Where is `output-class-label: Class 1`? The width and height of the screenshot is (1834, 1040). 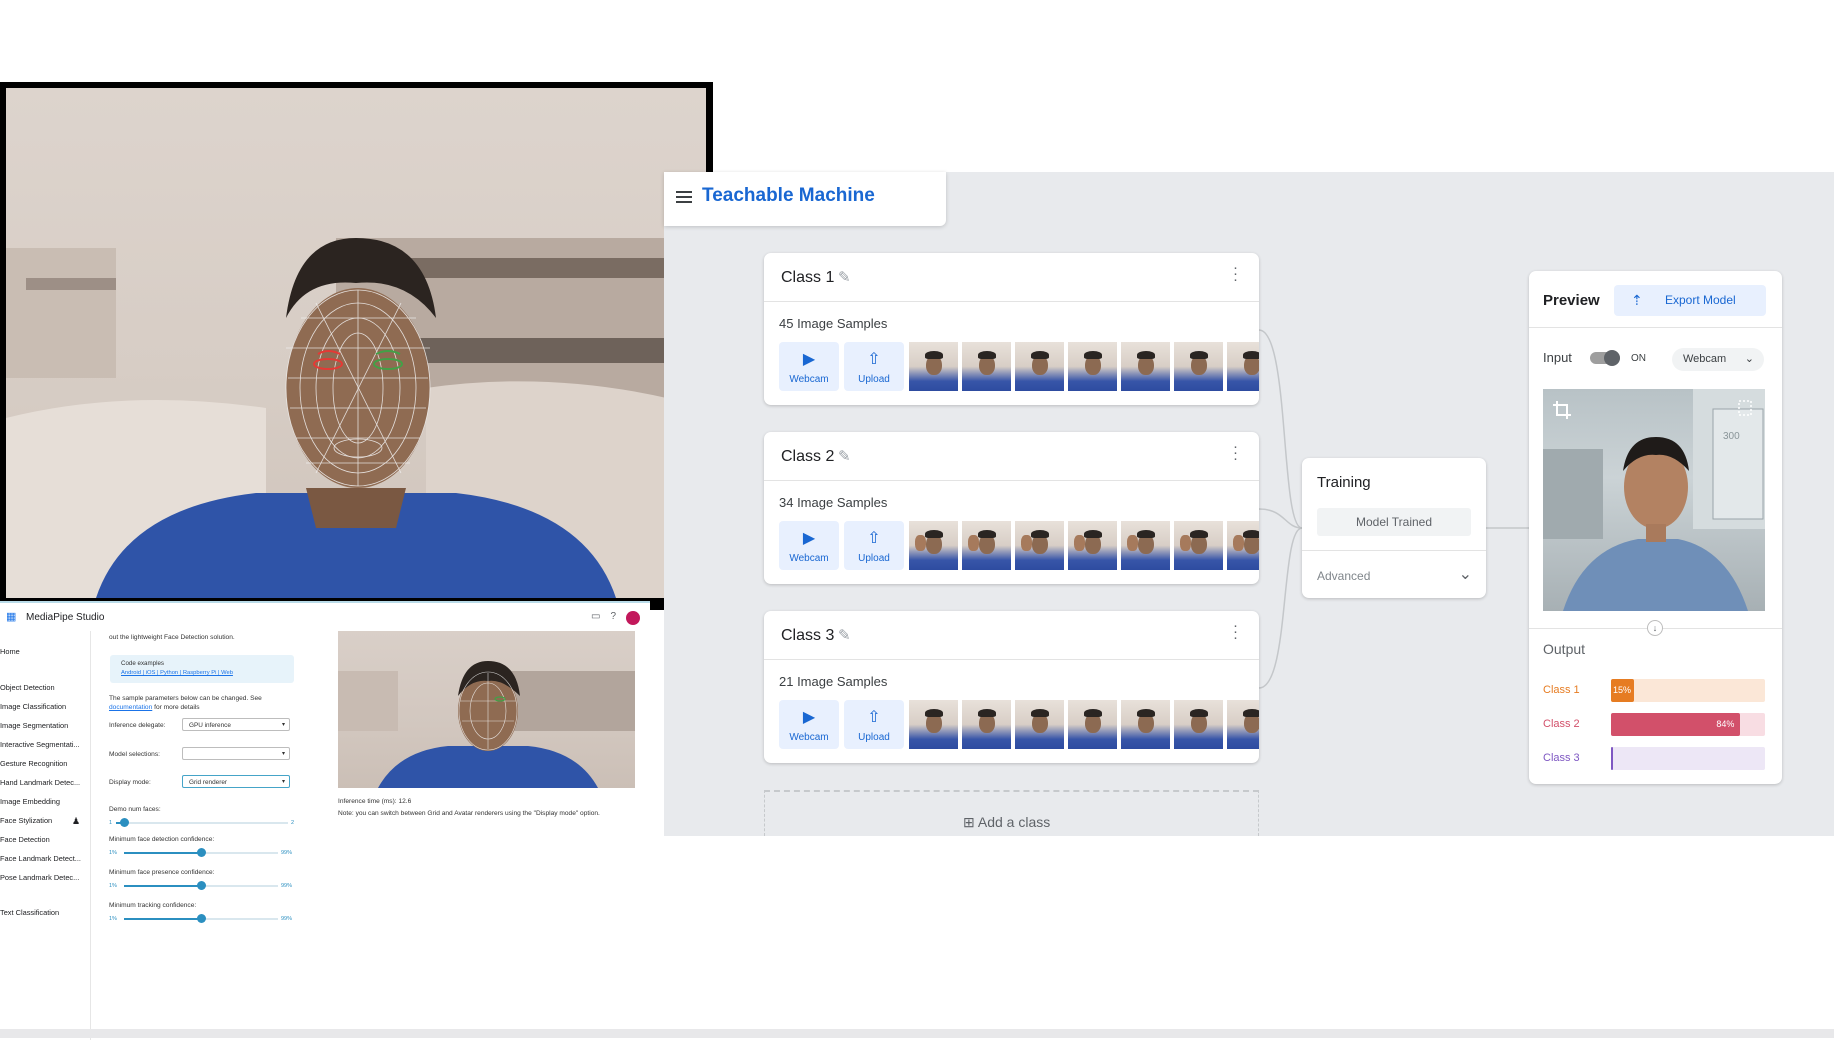 output-class-label: Class 1 is located at coordinates (1561, 690).